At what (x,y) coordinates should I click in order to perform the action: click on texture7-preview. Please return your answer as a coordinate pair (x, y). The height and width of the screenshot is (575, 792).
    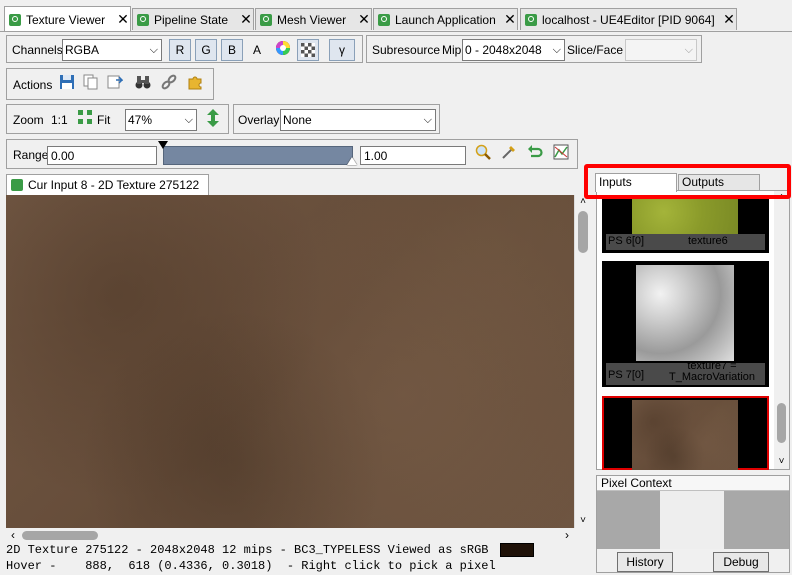
    Looking at the image, I should click on (685, 313).